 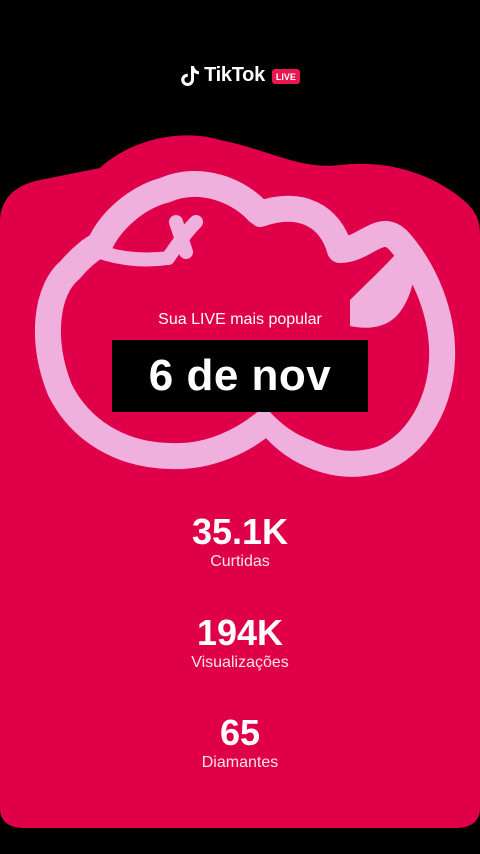 I want to click on stat-likes: 35.1K Curtidas, so click(x=240, y=542).